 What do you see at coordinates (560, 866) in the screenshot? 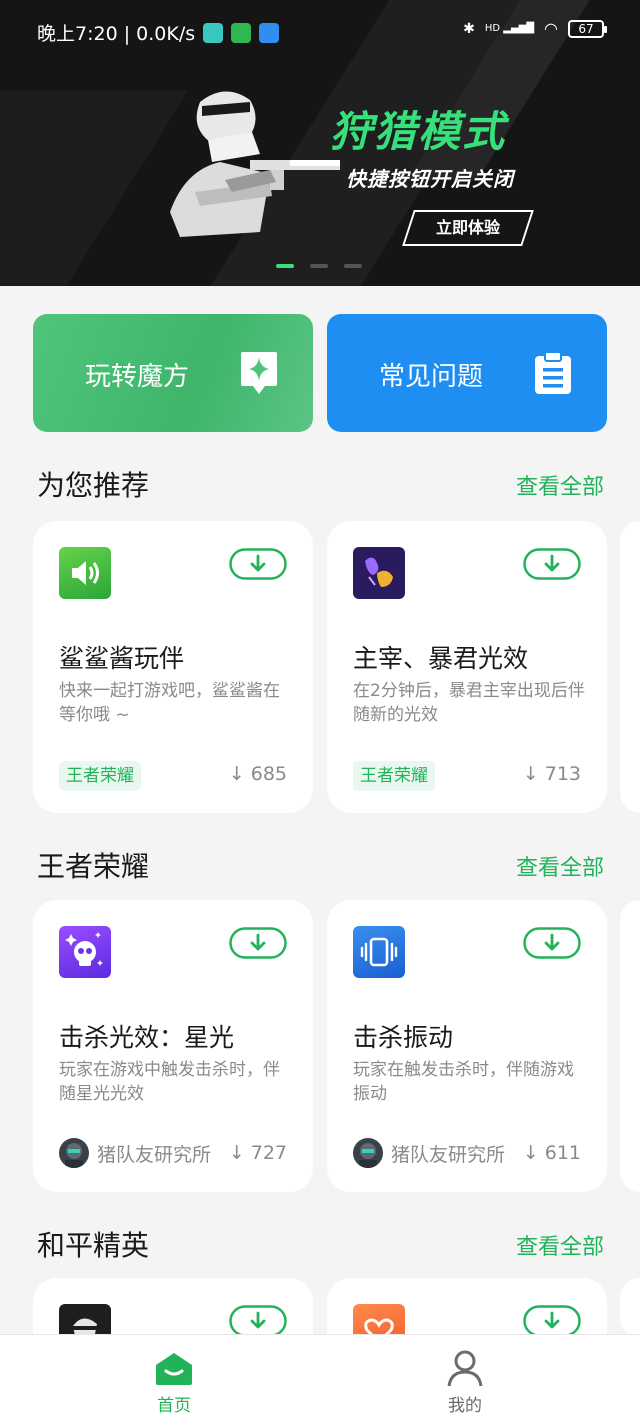
I see `view-all-honor-of-kings: 查看全部` at bounding box center [560, 866].